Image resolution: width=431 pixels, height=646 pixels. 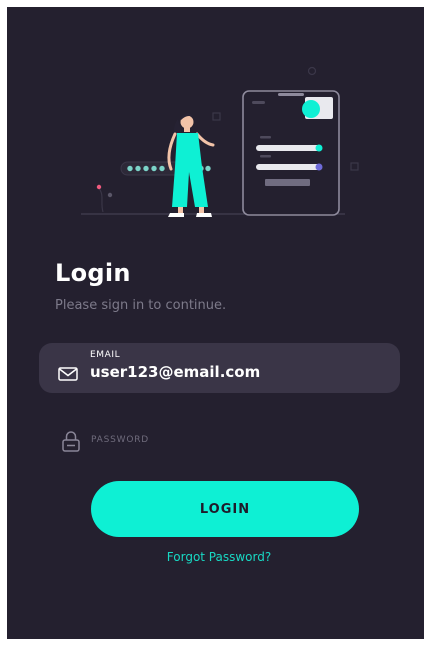 I want to click on forgot-password-link: Forgot Password?, so click(x=215, y=557).